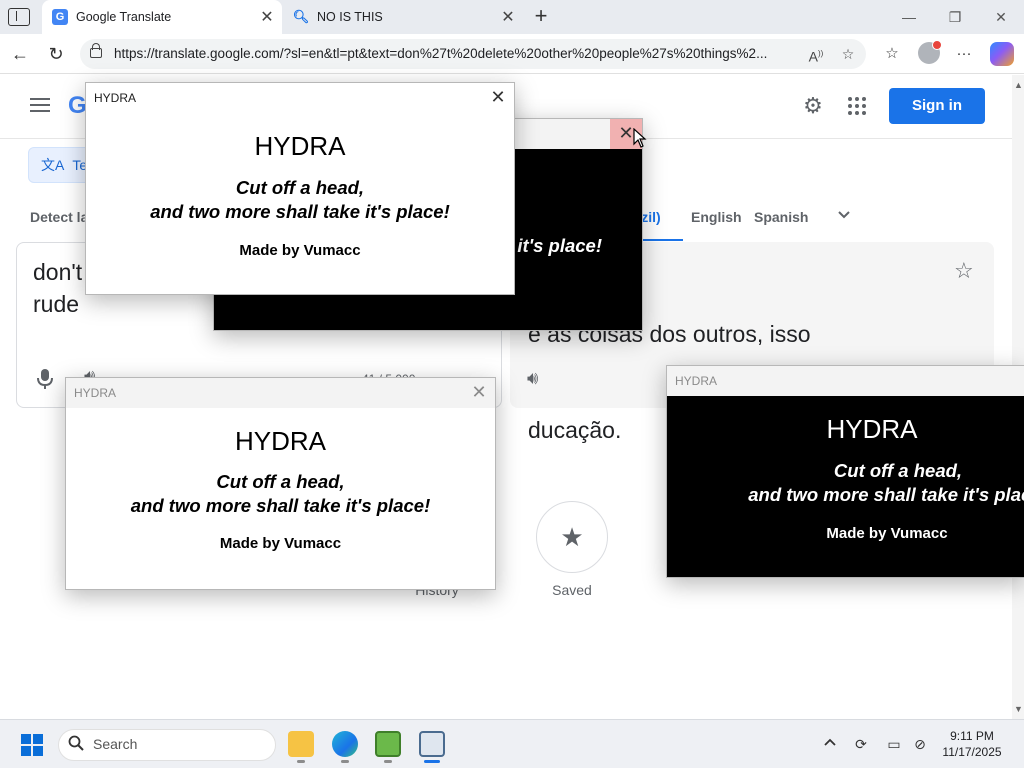  I want to click on microphone-icon, so click(45, 379).